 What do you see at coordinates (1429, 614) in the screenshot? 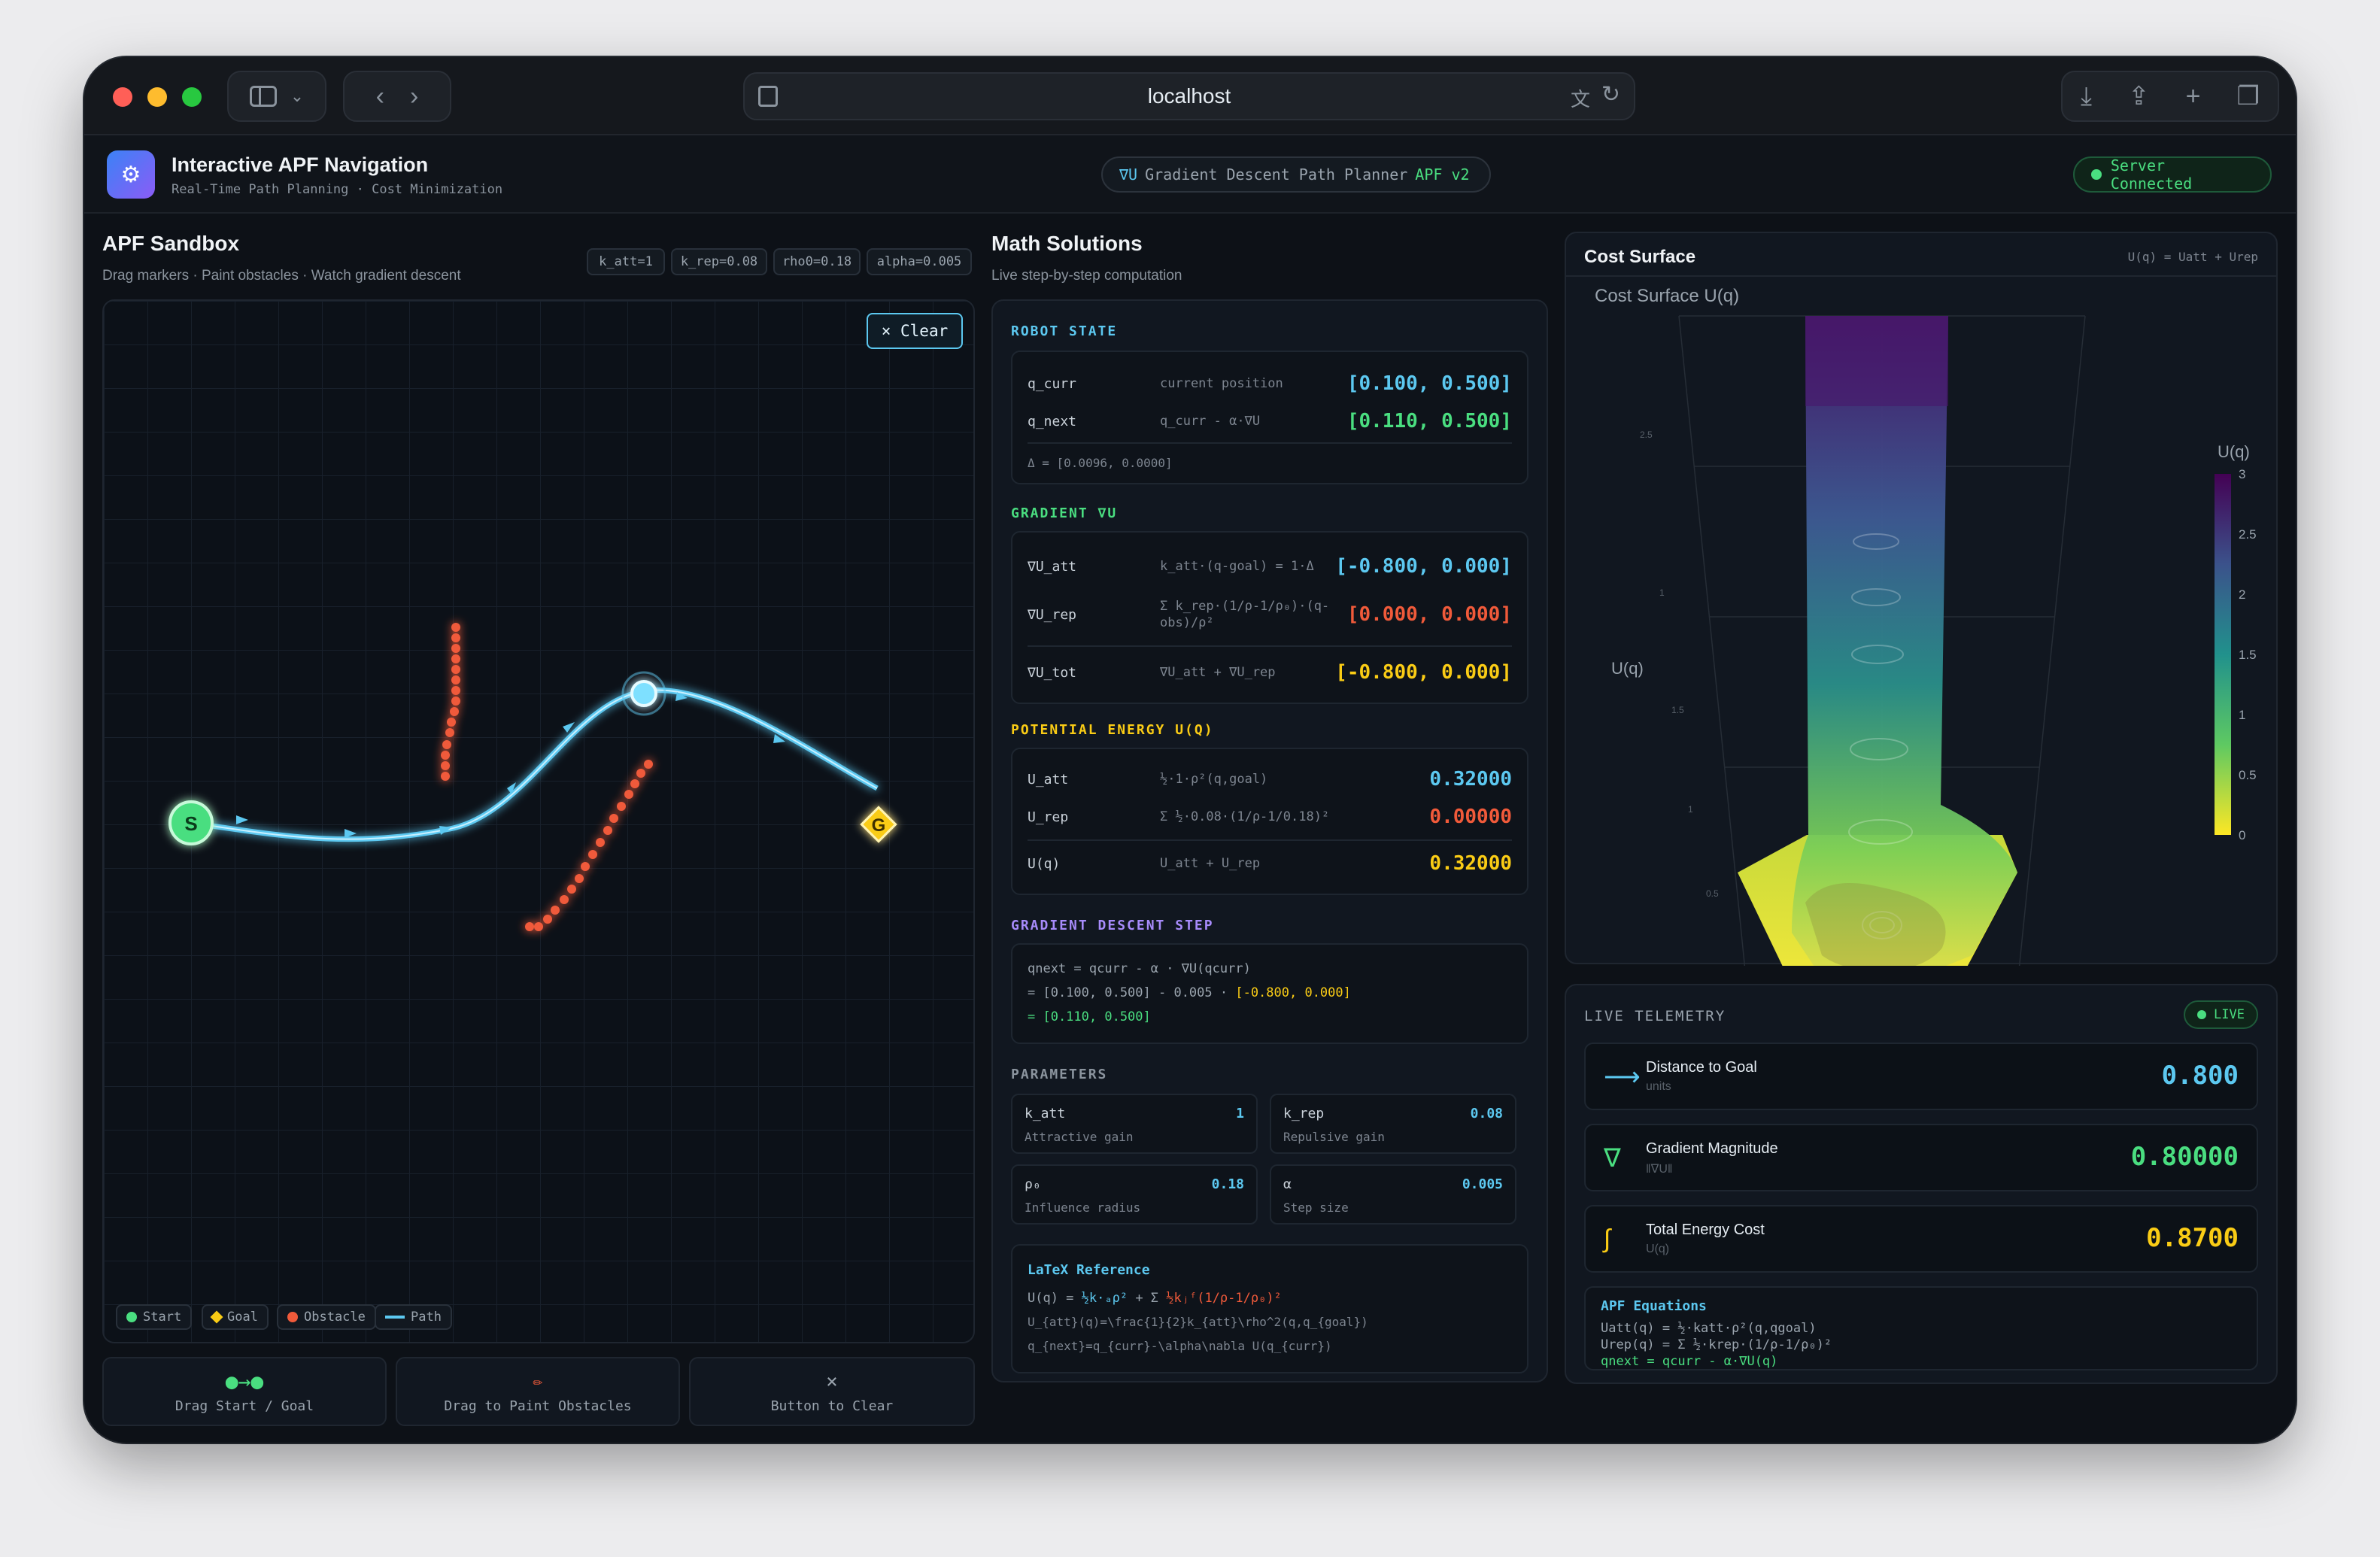
I see `grad-rep-value: [0.000, 0.000]` at bounding box center [1429, 614].